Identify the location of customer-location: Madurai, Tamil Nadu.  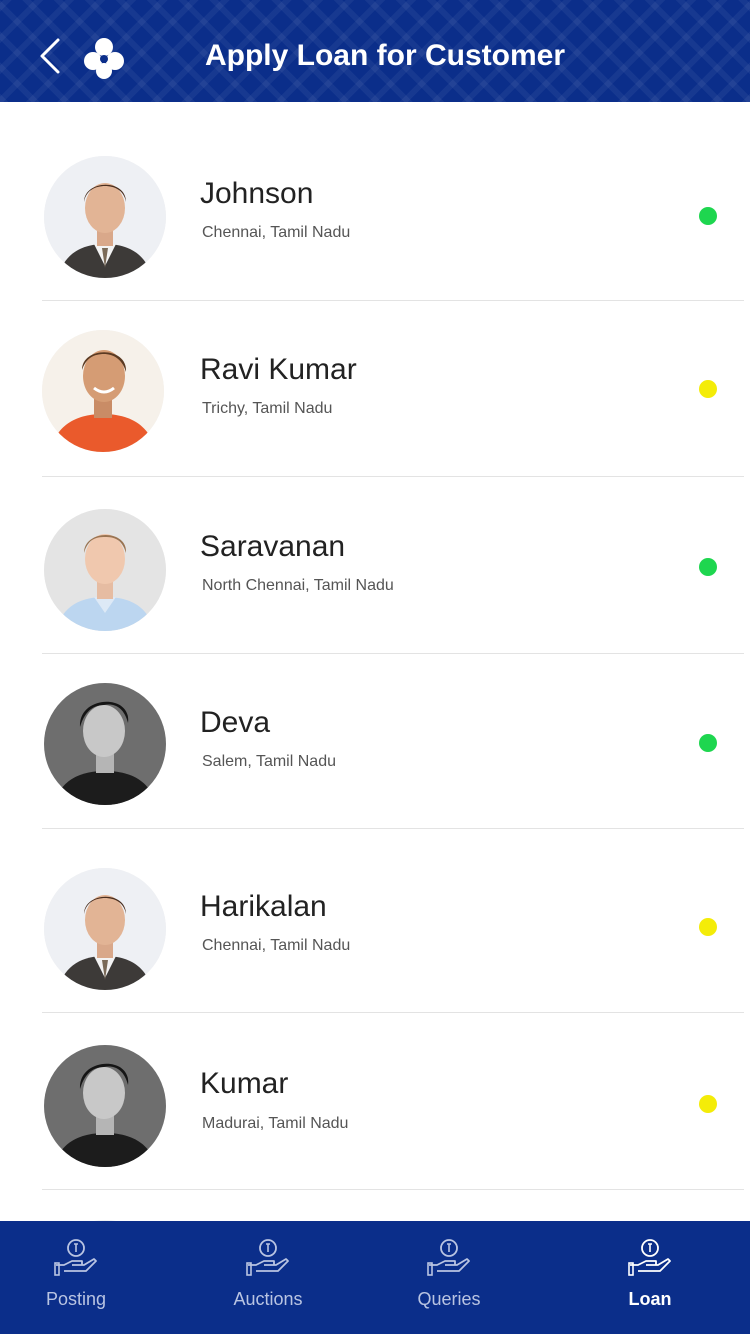
(275, 1123).